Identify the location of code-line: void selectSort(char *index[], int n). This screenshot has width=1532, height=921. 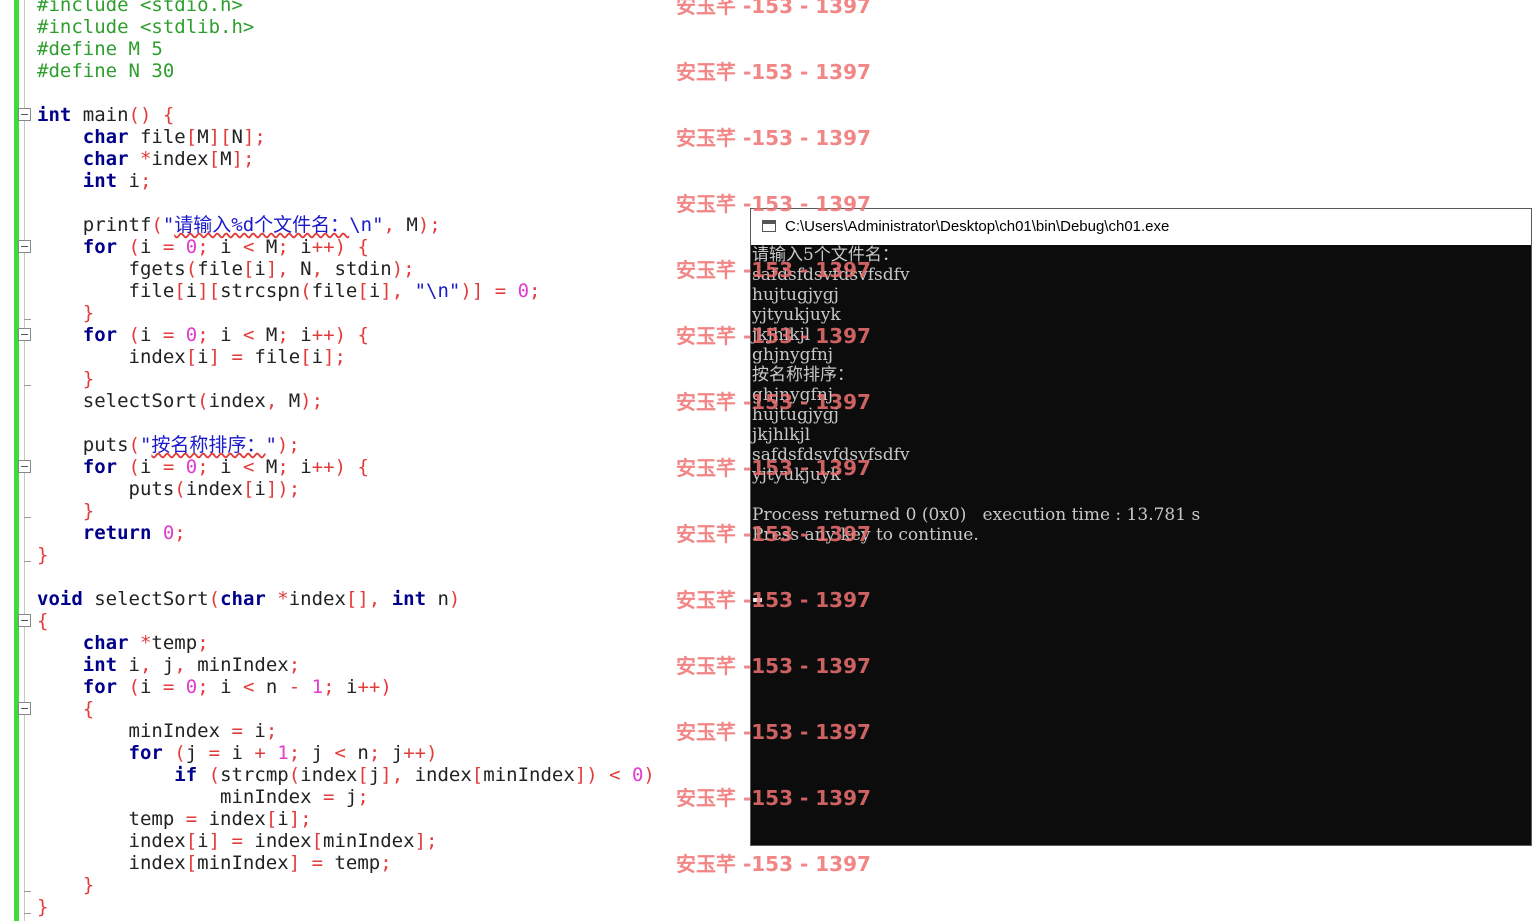
(248, 599).